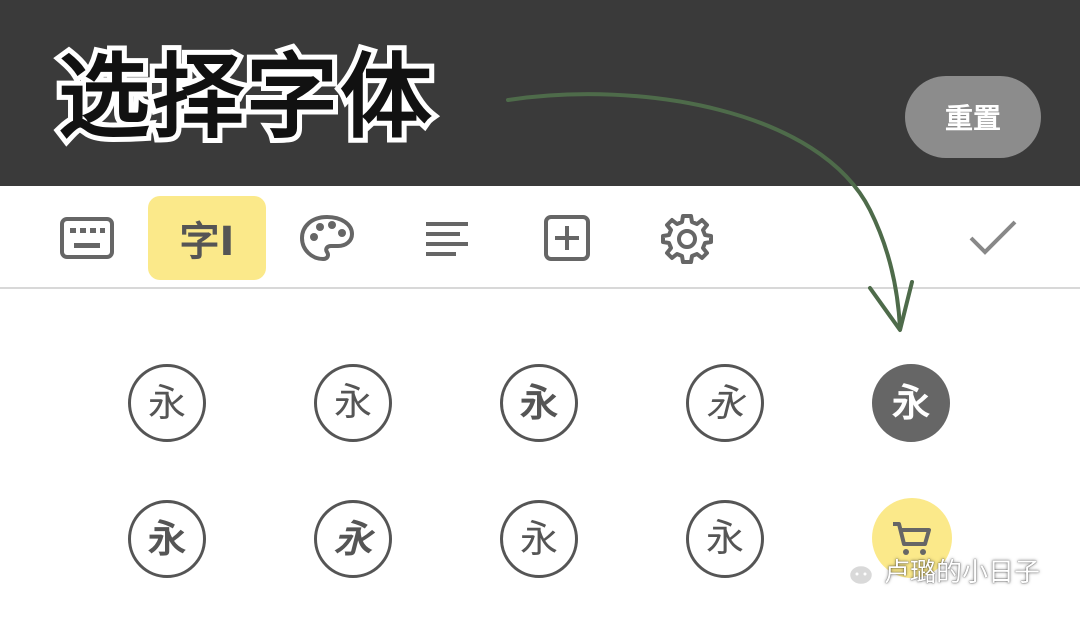 Image resolution: width=1080 pixels, height=617 pixels. What do you see at coordinates (207, 242) in the screenshot?
I see `font-icon: 字I` at bounding box center [207, 242].